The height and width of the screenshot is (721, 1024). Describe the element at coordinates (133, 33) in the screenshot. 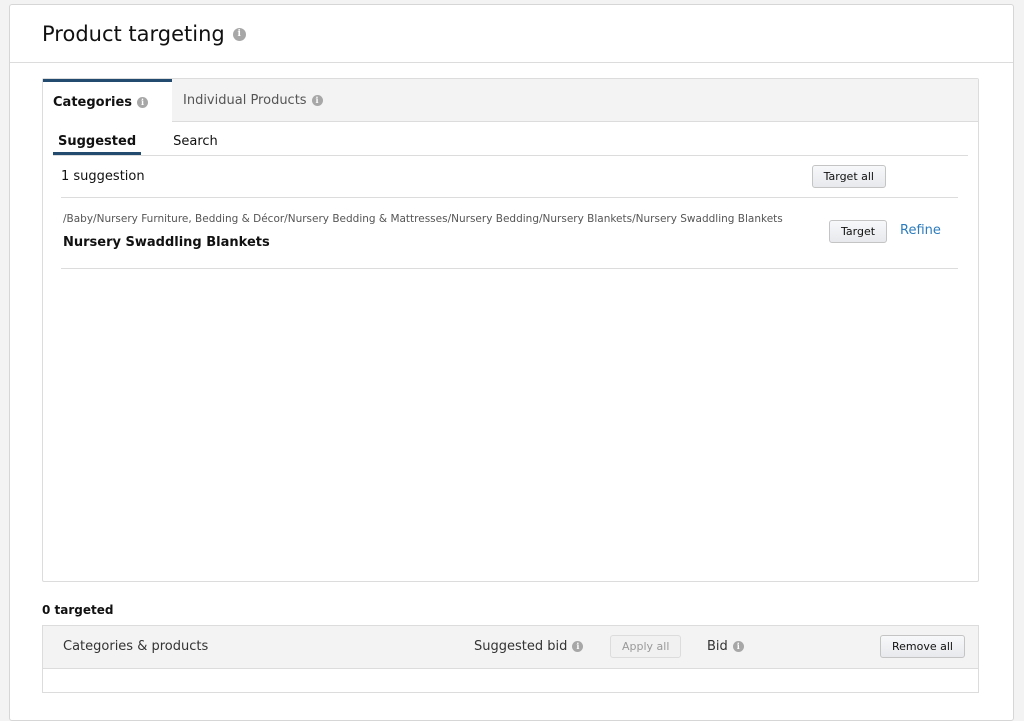

I see `panel-title-text: Product targeting` at that location.